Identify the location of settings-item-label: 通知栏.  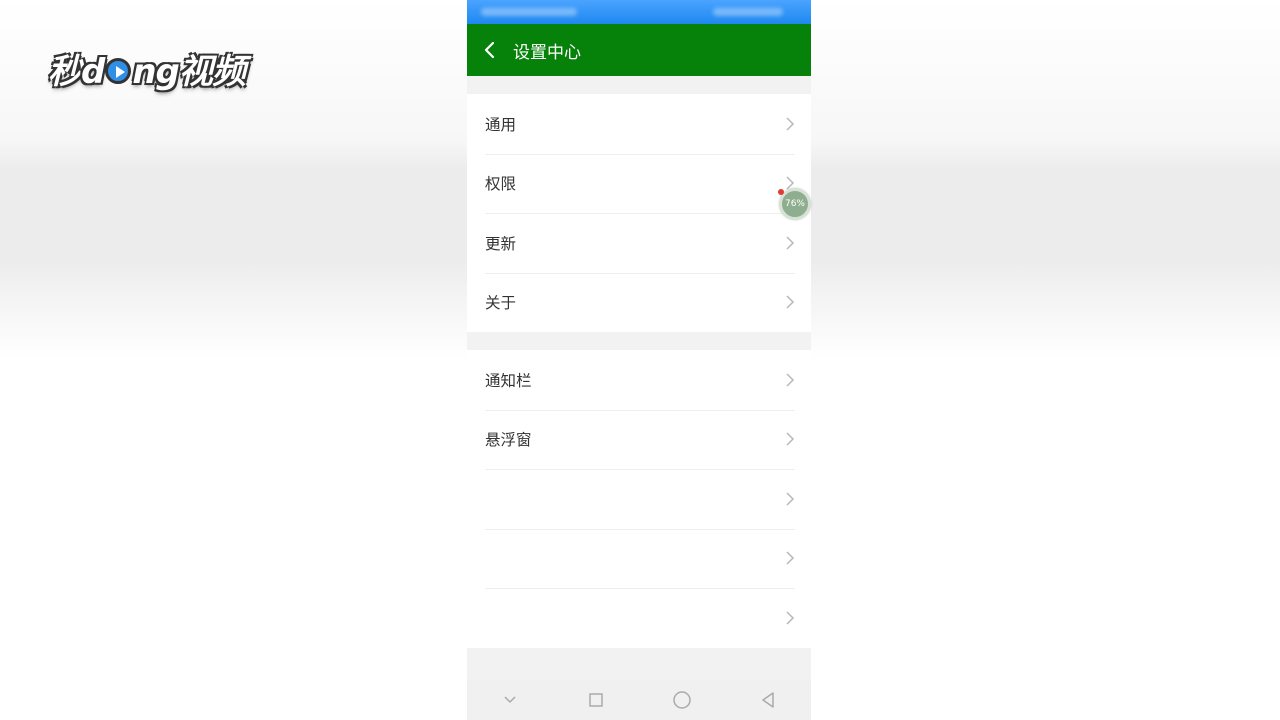
(508, 380).